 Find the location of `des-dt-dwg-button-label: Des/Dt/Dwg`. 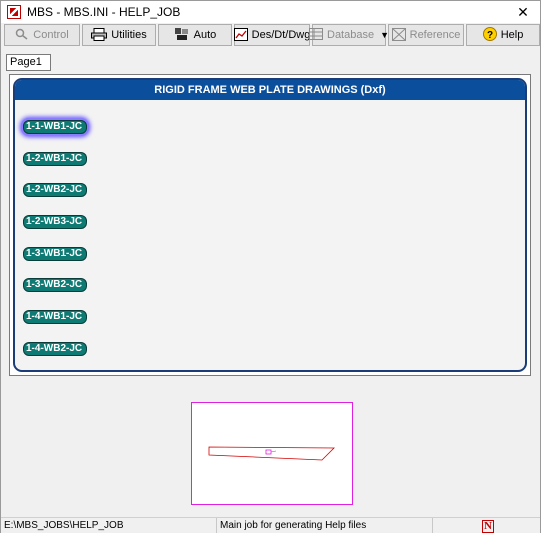

des-dt-dwg-button-label: Des/Dt/Dwg is located at coordinates (281, 35).